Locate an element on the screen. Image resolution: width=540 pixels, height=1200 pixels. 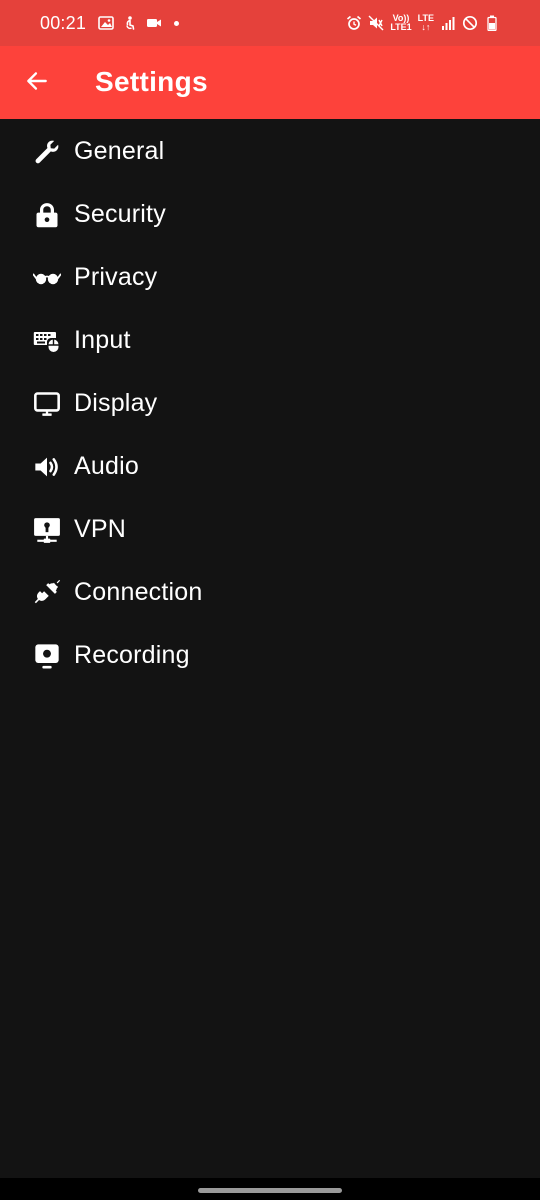
back-button is located at coordinates (37, 81).